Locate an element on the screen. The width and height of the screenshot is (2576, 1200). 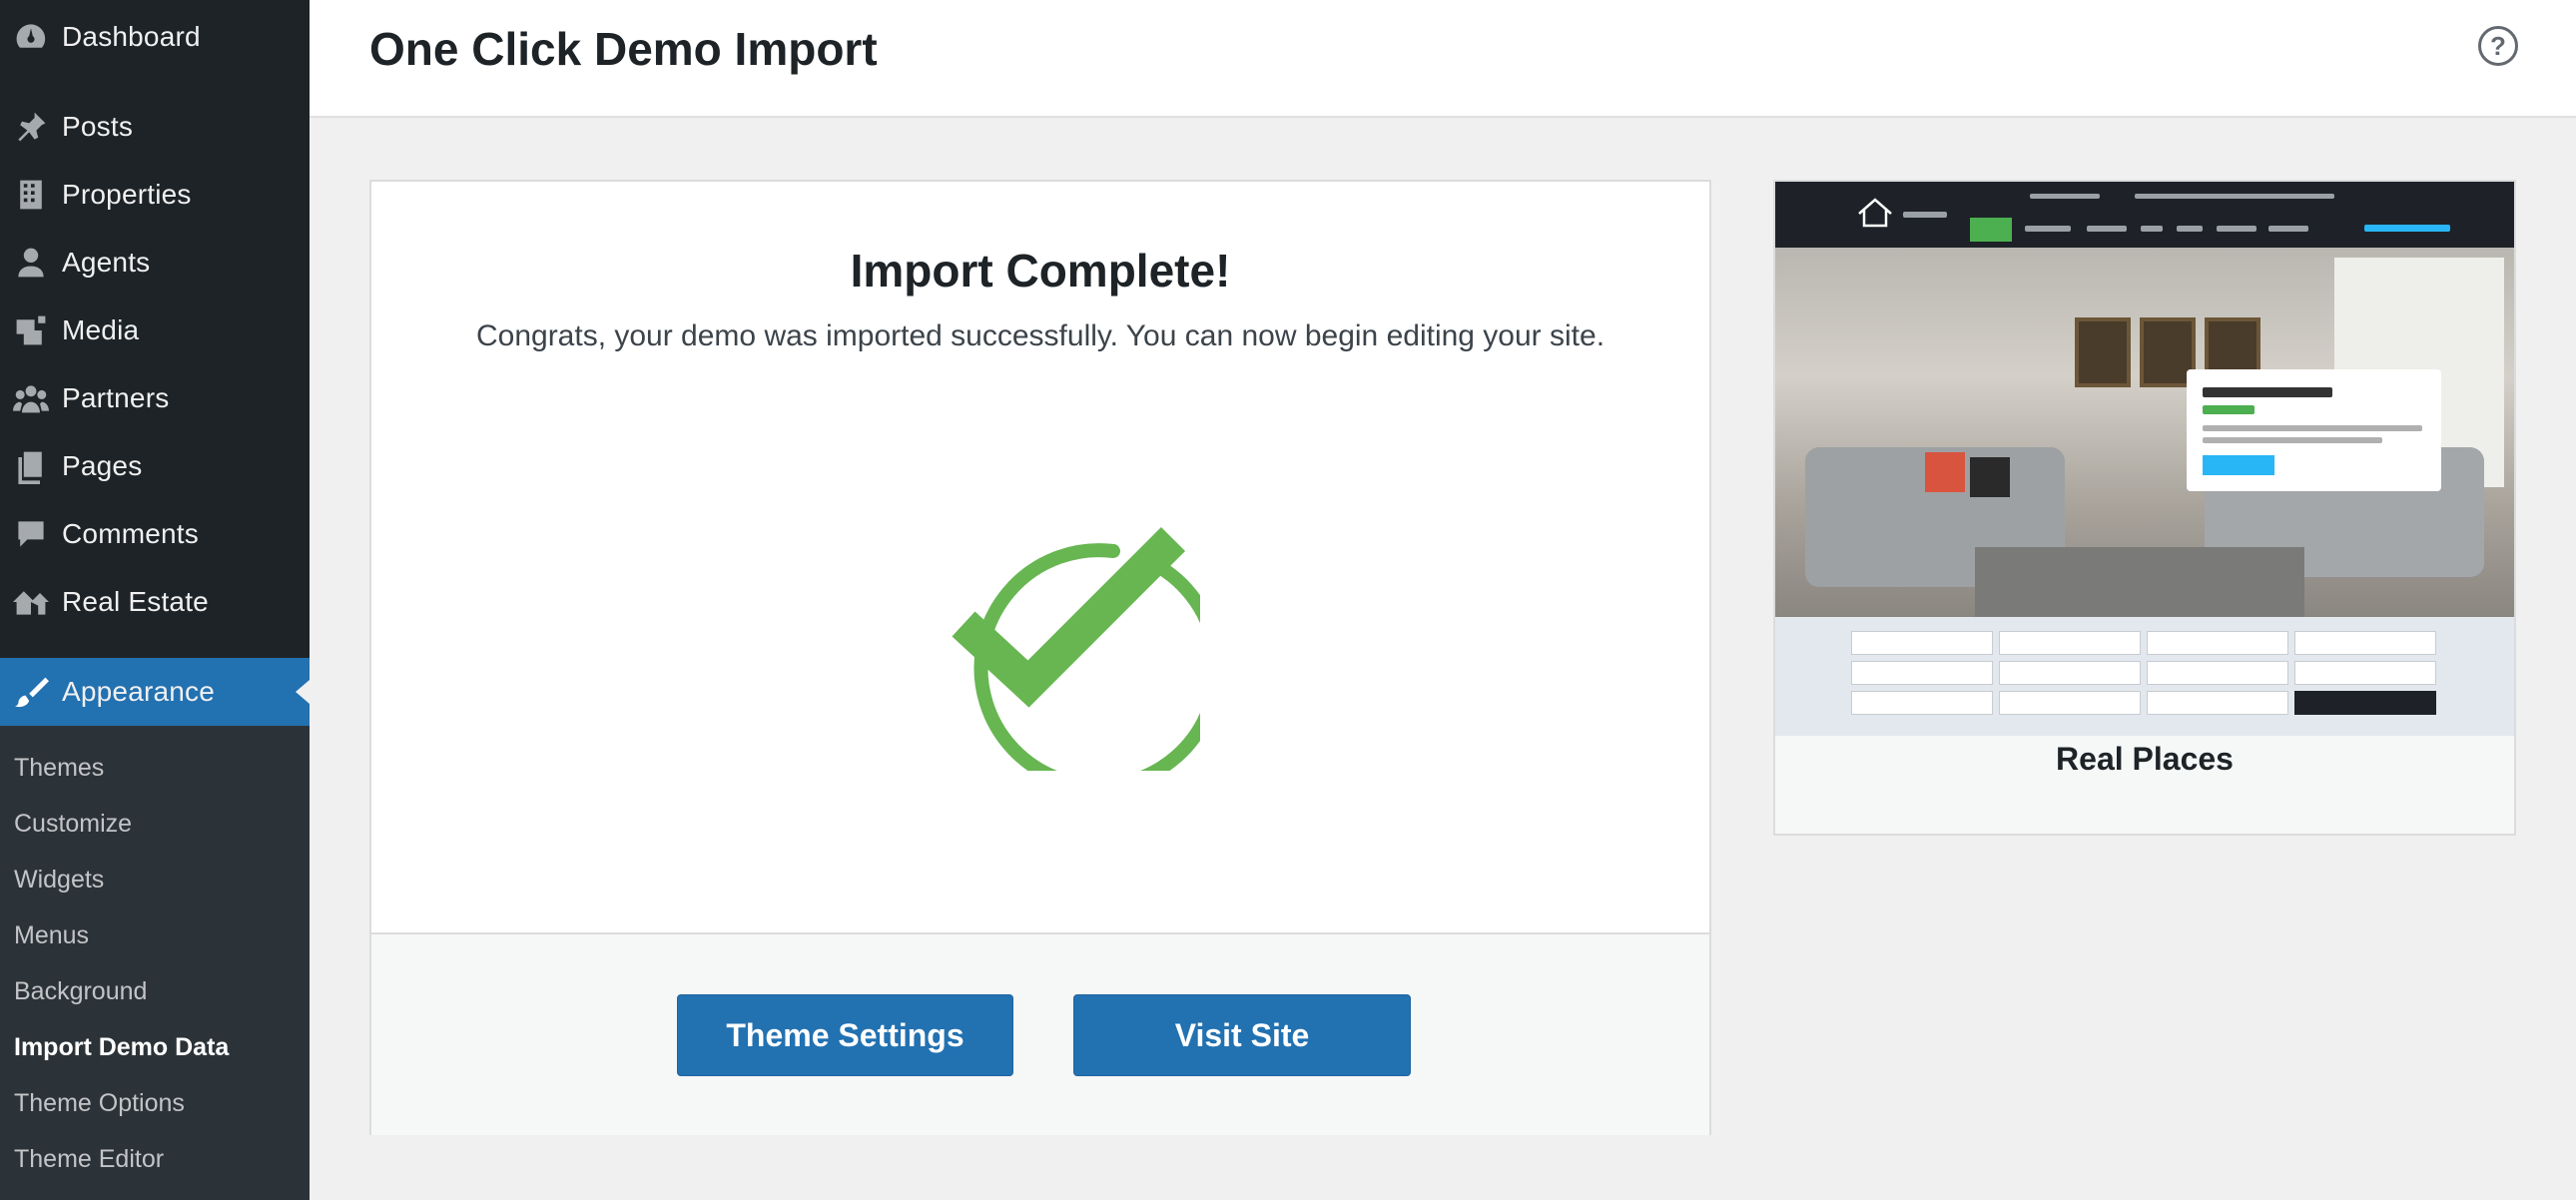
menu-label: Media is located at coordinates (101, 329).